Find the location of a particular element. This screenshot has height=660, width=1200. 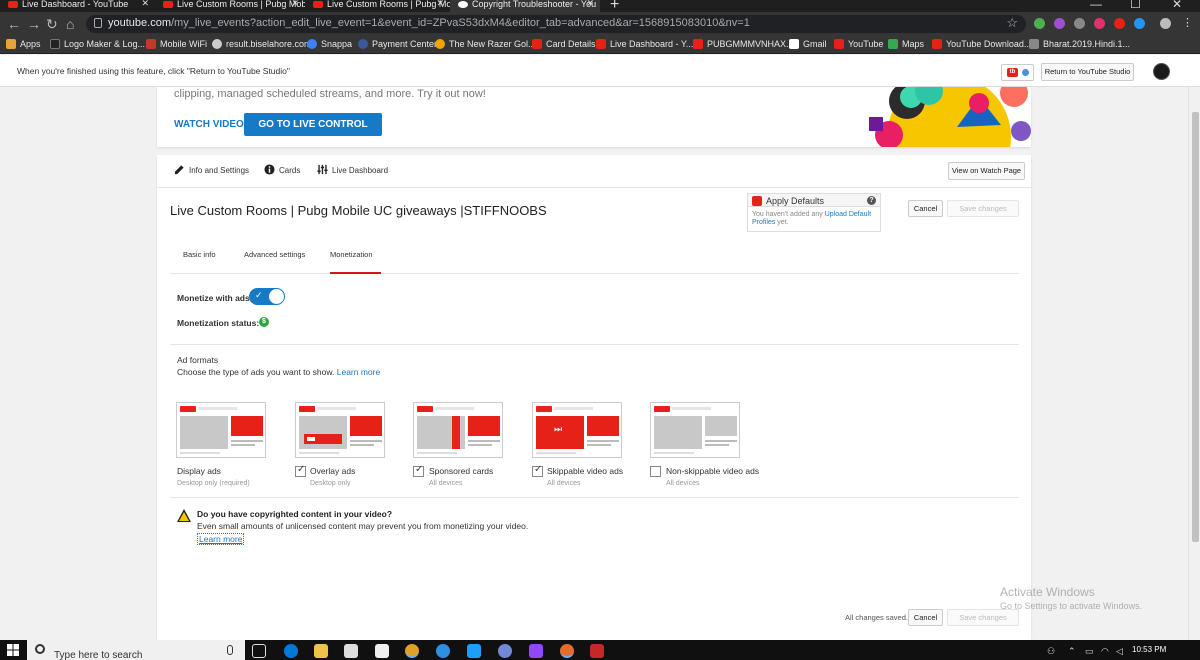

monetize-toggle: ✓ is located at coordinates (267, 296).